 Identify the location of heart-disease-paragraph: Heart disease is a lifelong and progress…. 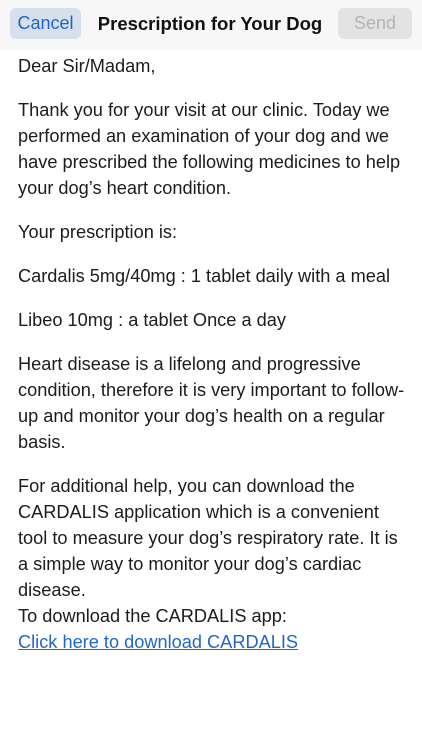
(211, 403).